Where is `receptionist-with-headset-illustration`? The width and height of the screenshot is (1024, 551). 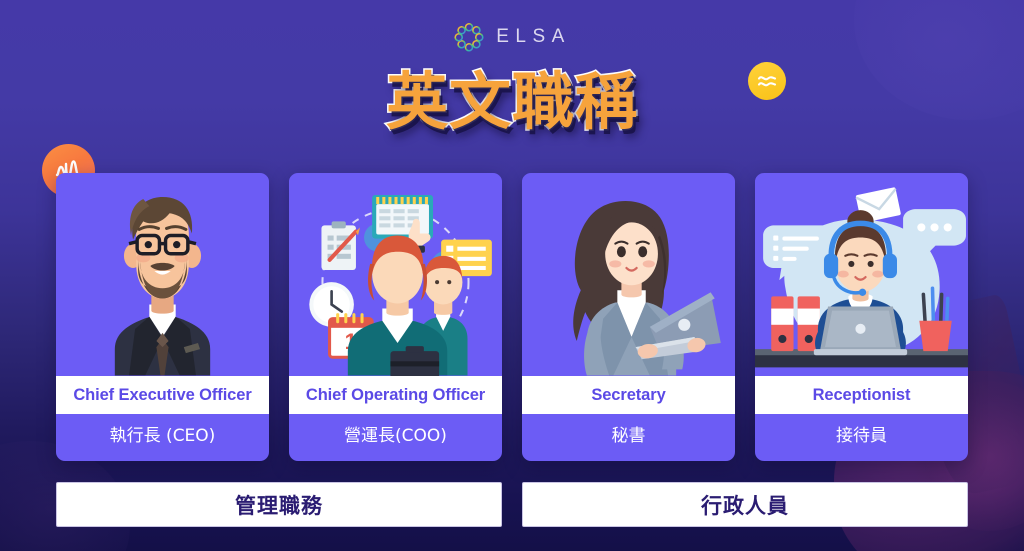
receptionist-with-headset-illustration is located at coordinates (861, 274).